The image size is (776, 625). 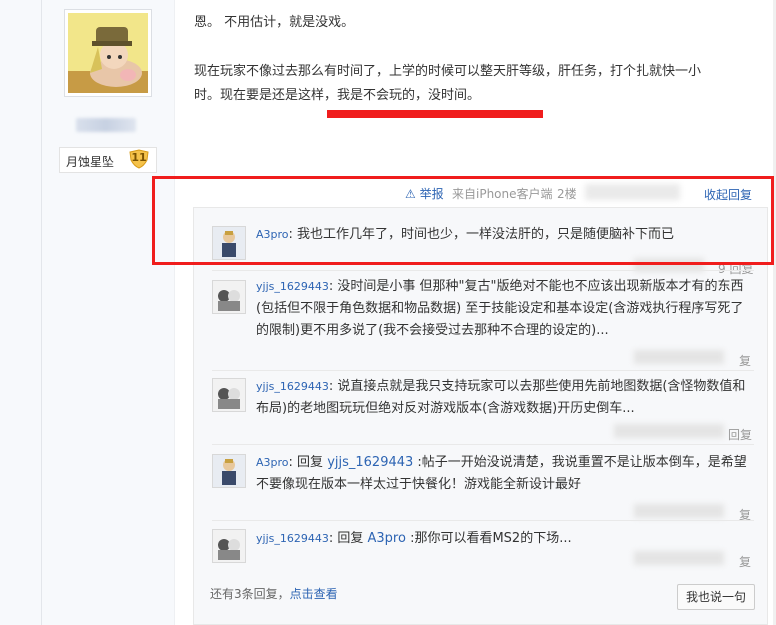 What do you see at coordinates (387, 538) in the screenshot?
I see `reply-to-username: A3pro` at bounding box center [387, 538].